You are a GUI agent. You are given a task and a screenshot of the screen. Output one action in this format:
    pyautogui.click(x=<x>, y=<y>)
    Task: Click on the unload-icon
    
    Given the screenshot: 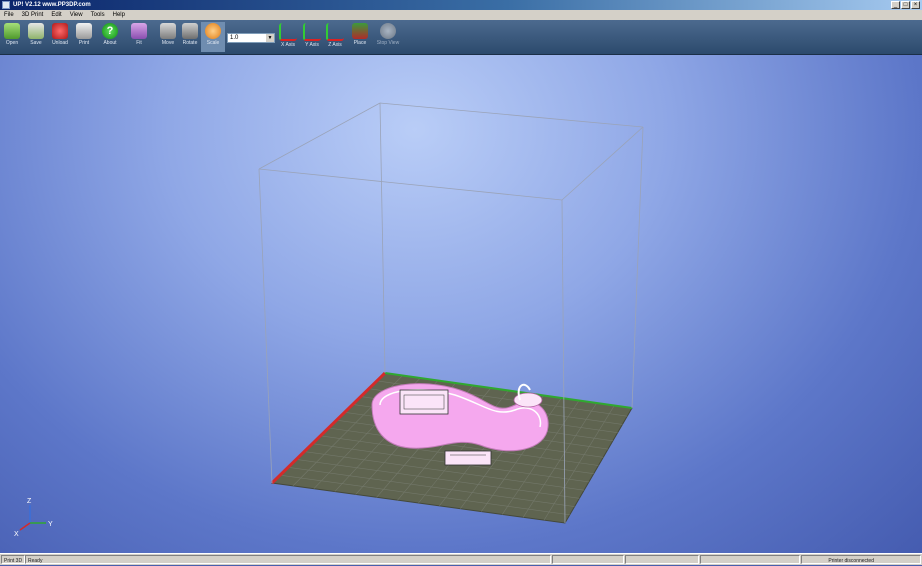 What is the action you would take?
    pyautogui.click(x=60, y=31)
    